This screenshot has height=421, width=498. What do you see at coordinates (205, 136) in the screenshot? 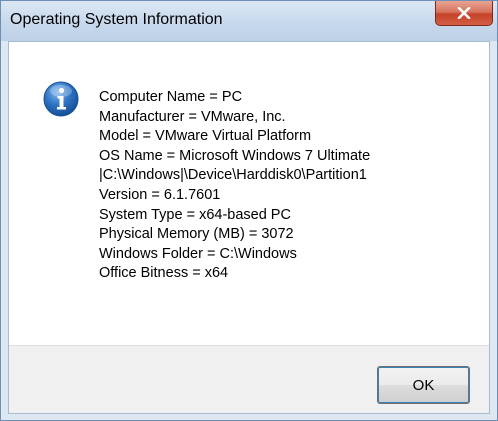
I see `model-line: Model = VMware Virtual Platform` at bounding box center [205, 136].